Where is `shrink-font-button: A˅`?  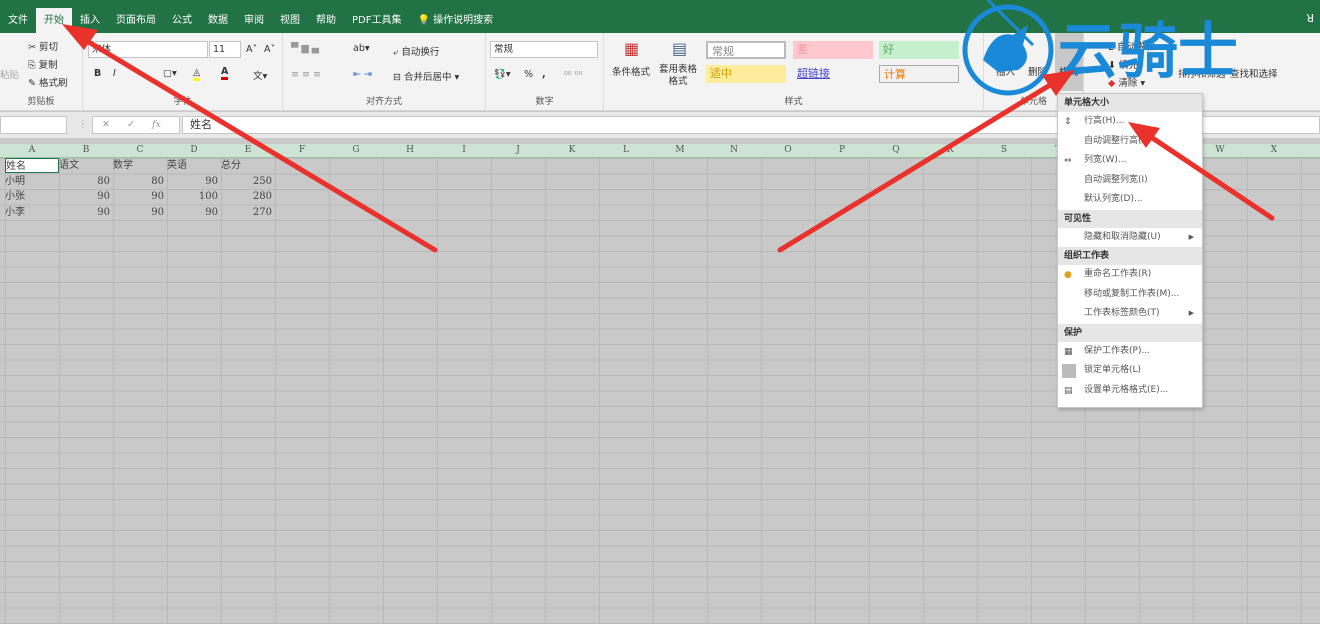
shrink-font-button: A˅ is located at coordinates (269, 49).